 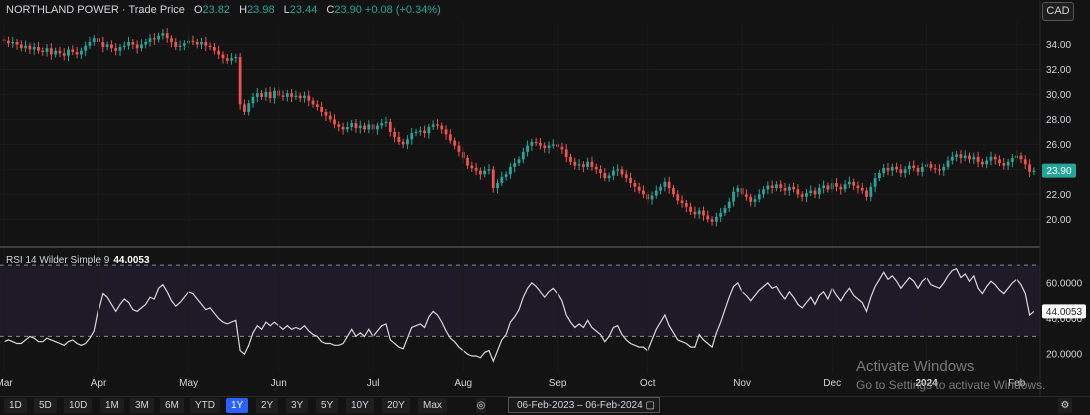 What do you see at coordinates (432, 405) in the screenshot?
I see `range-button-max: Max` at bounding box center [432, 405].